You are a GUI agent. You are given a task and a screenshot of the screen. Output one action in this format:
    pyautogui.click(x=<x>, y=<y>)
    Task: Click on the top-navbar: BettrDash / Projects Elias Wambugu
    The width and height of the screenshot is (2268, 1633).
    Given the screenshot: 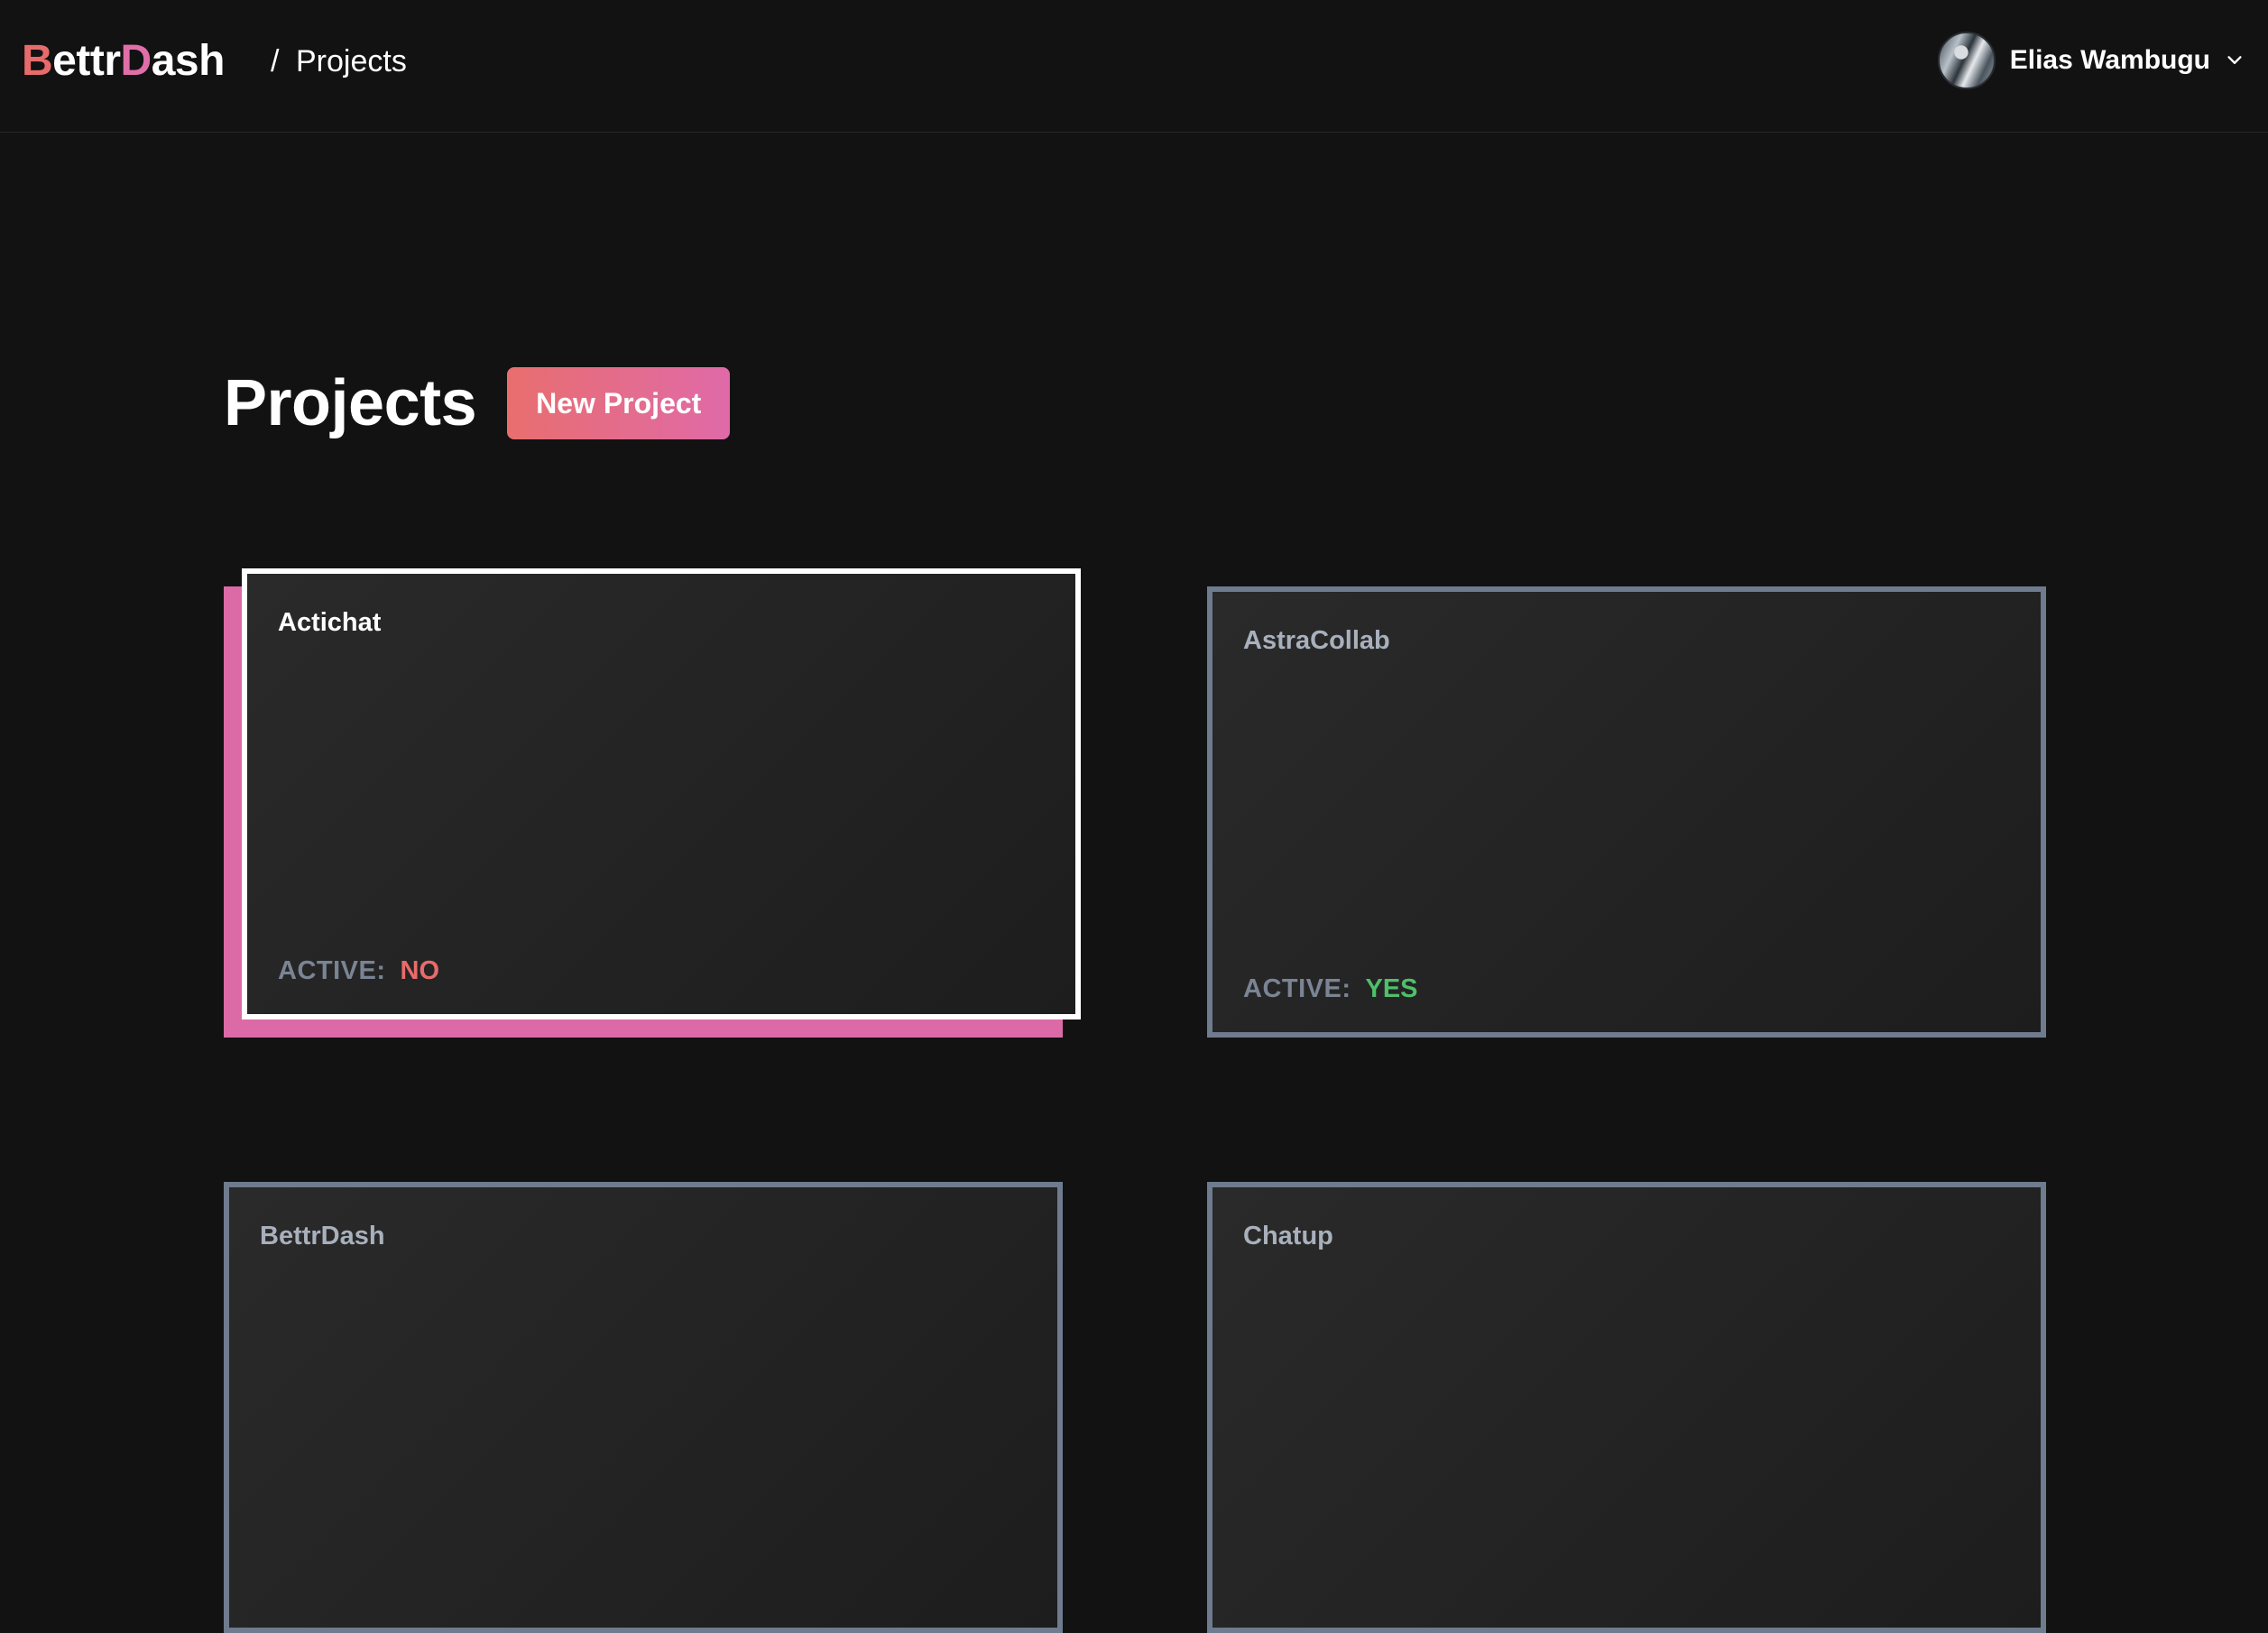 What is the action you would take?
    pyautogui.click(x=1134, y=66)
    